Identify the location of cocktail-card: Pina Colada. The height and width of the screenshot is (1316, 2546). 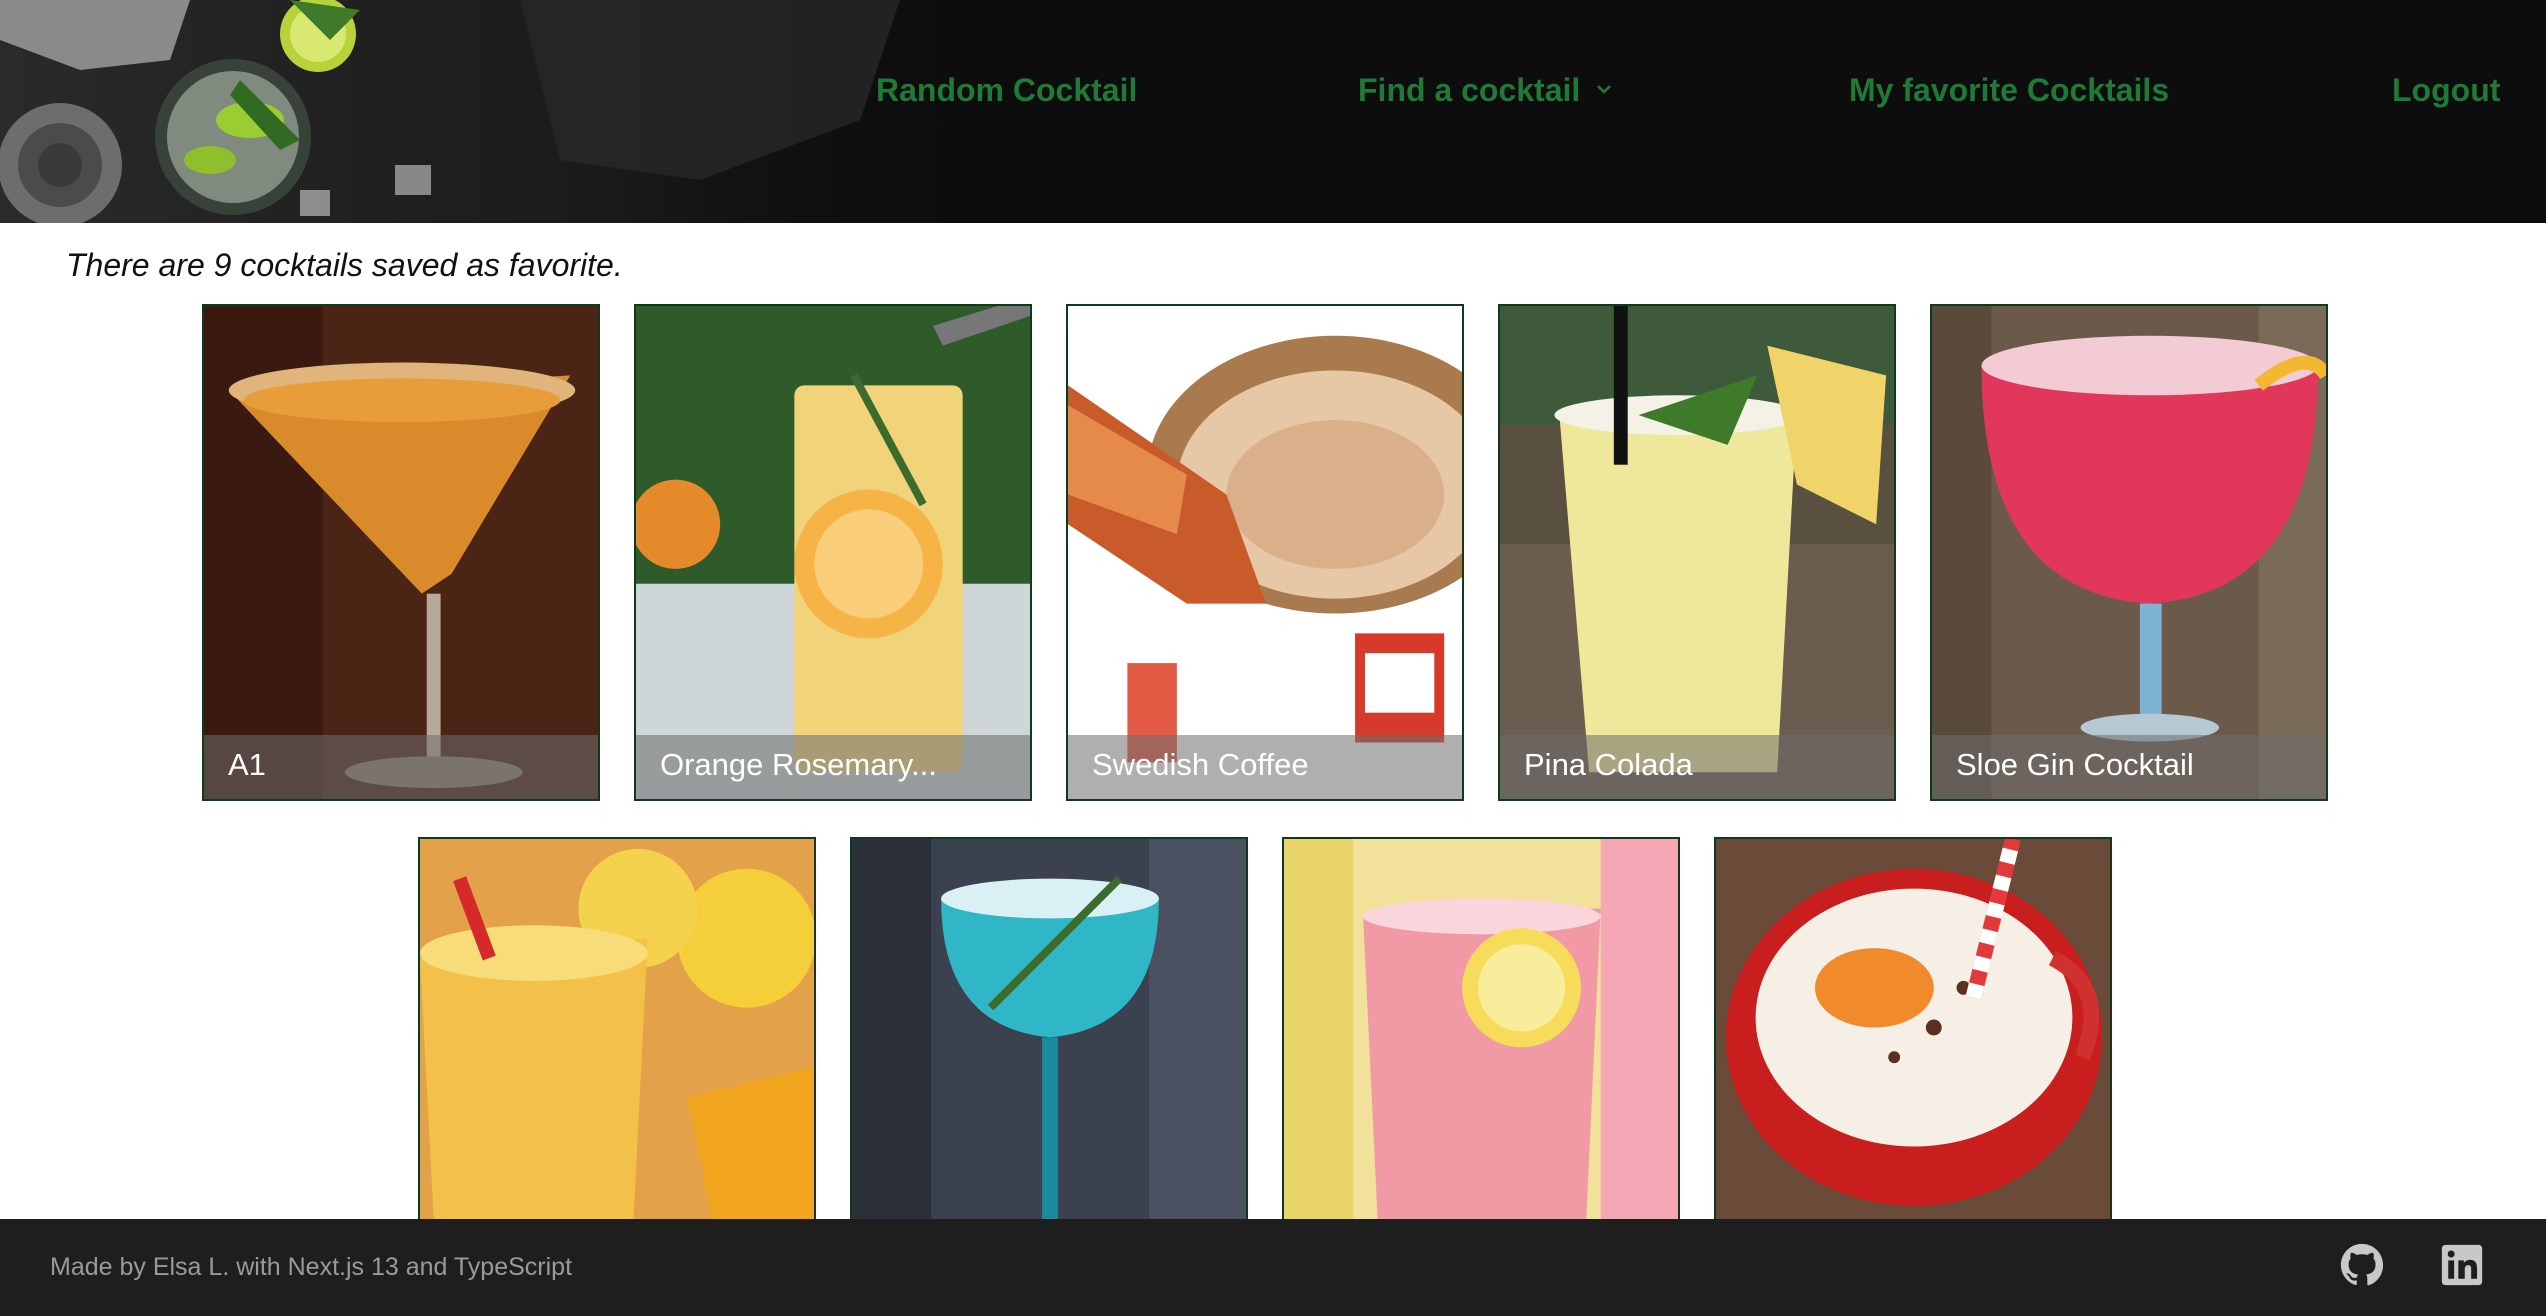
(1697, 552).